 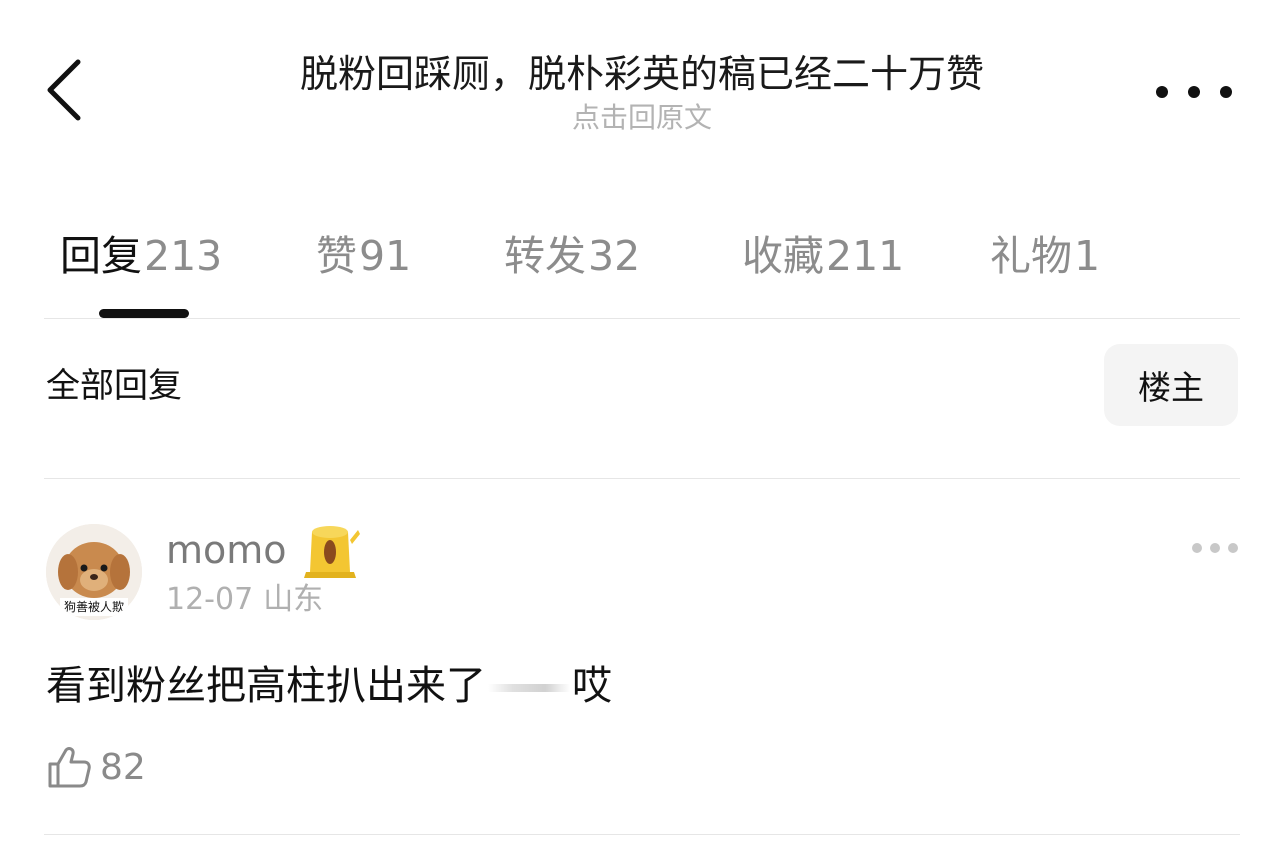 I want to click on tab-gifts: 礼物1, so click(x=1045, y=256).